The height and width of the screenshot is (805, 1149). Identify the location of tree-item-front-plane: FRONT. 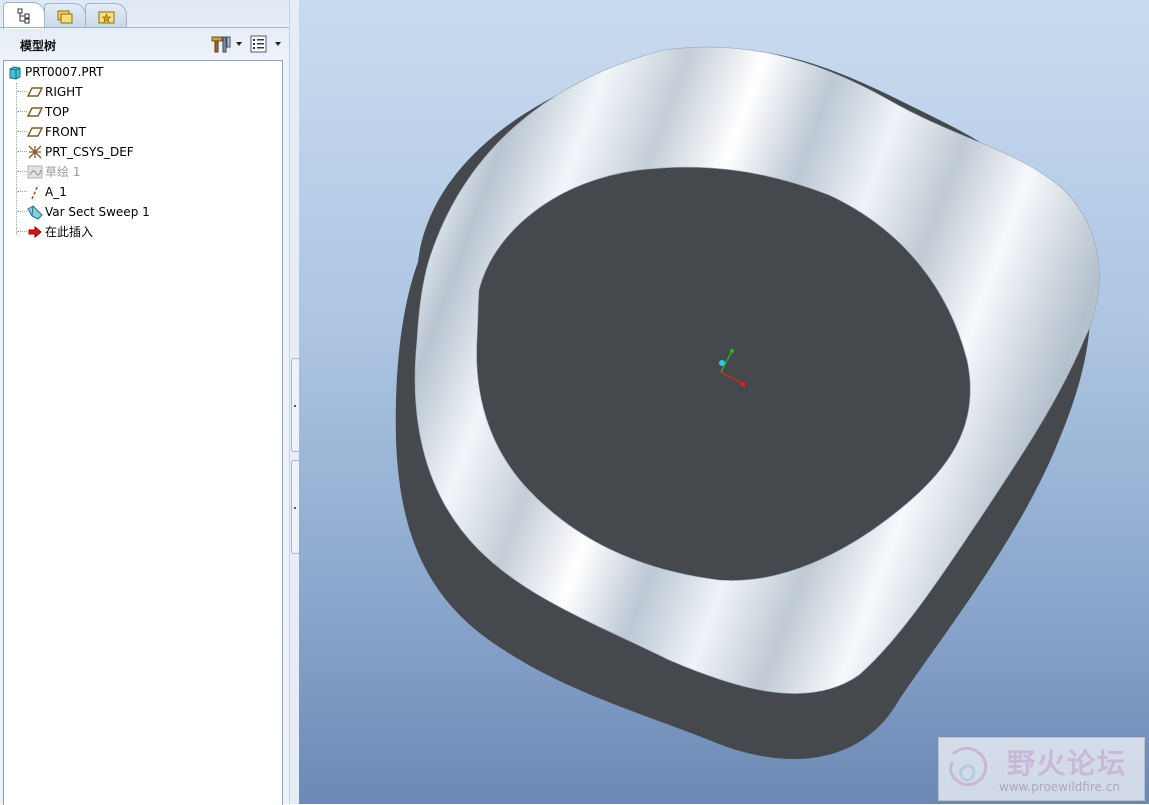
(152, 132).